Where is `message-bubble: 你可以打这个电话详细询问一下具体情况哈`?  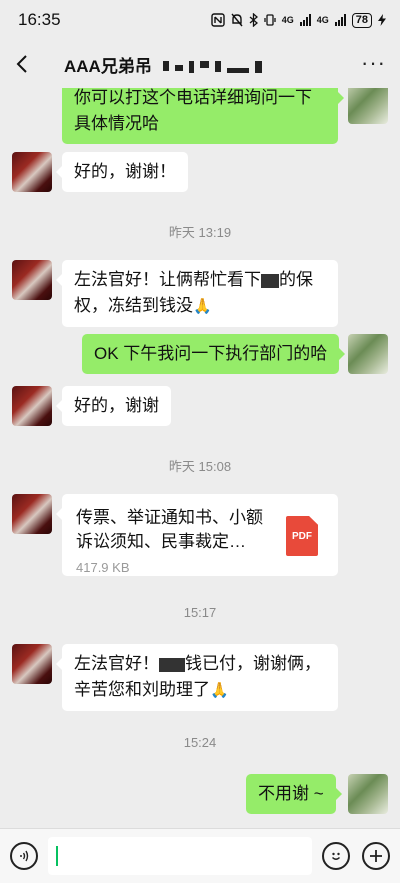 message-bubble: 你可以打这个电话详细询问一下具体情况哈 is located at coordinates (203, 116).